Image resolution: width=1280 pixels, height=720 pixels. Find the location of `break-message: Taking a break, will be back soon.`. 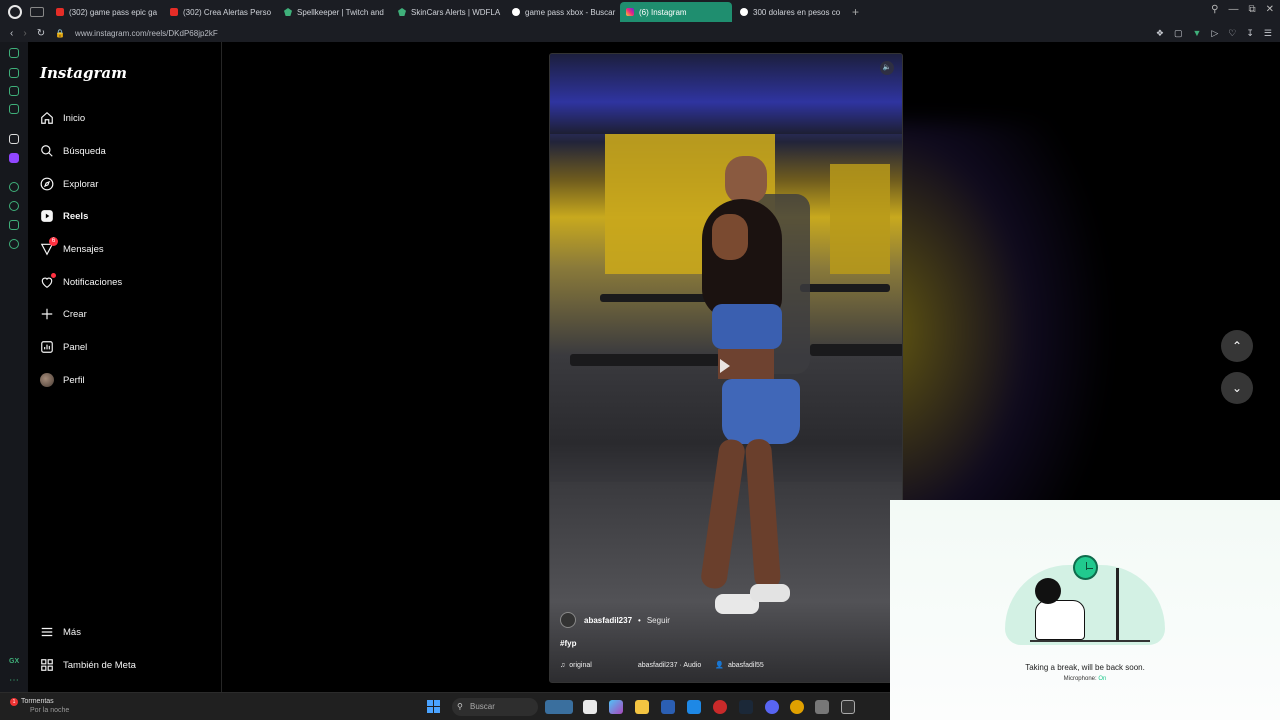

break-message: Taking a break, will be back soon. is located at coordinates (1085, 667).